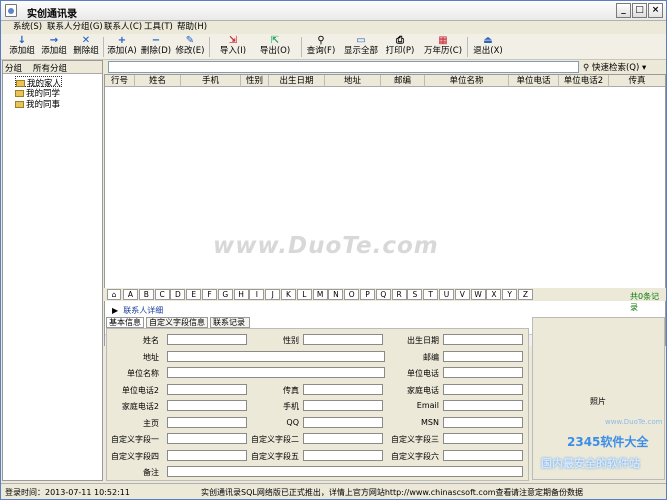  I want to click on group-item-classmates: 我的同学, so click(37, 93).